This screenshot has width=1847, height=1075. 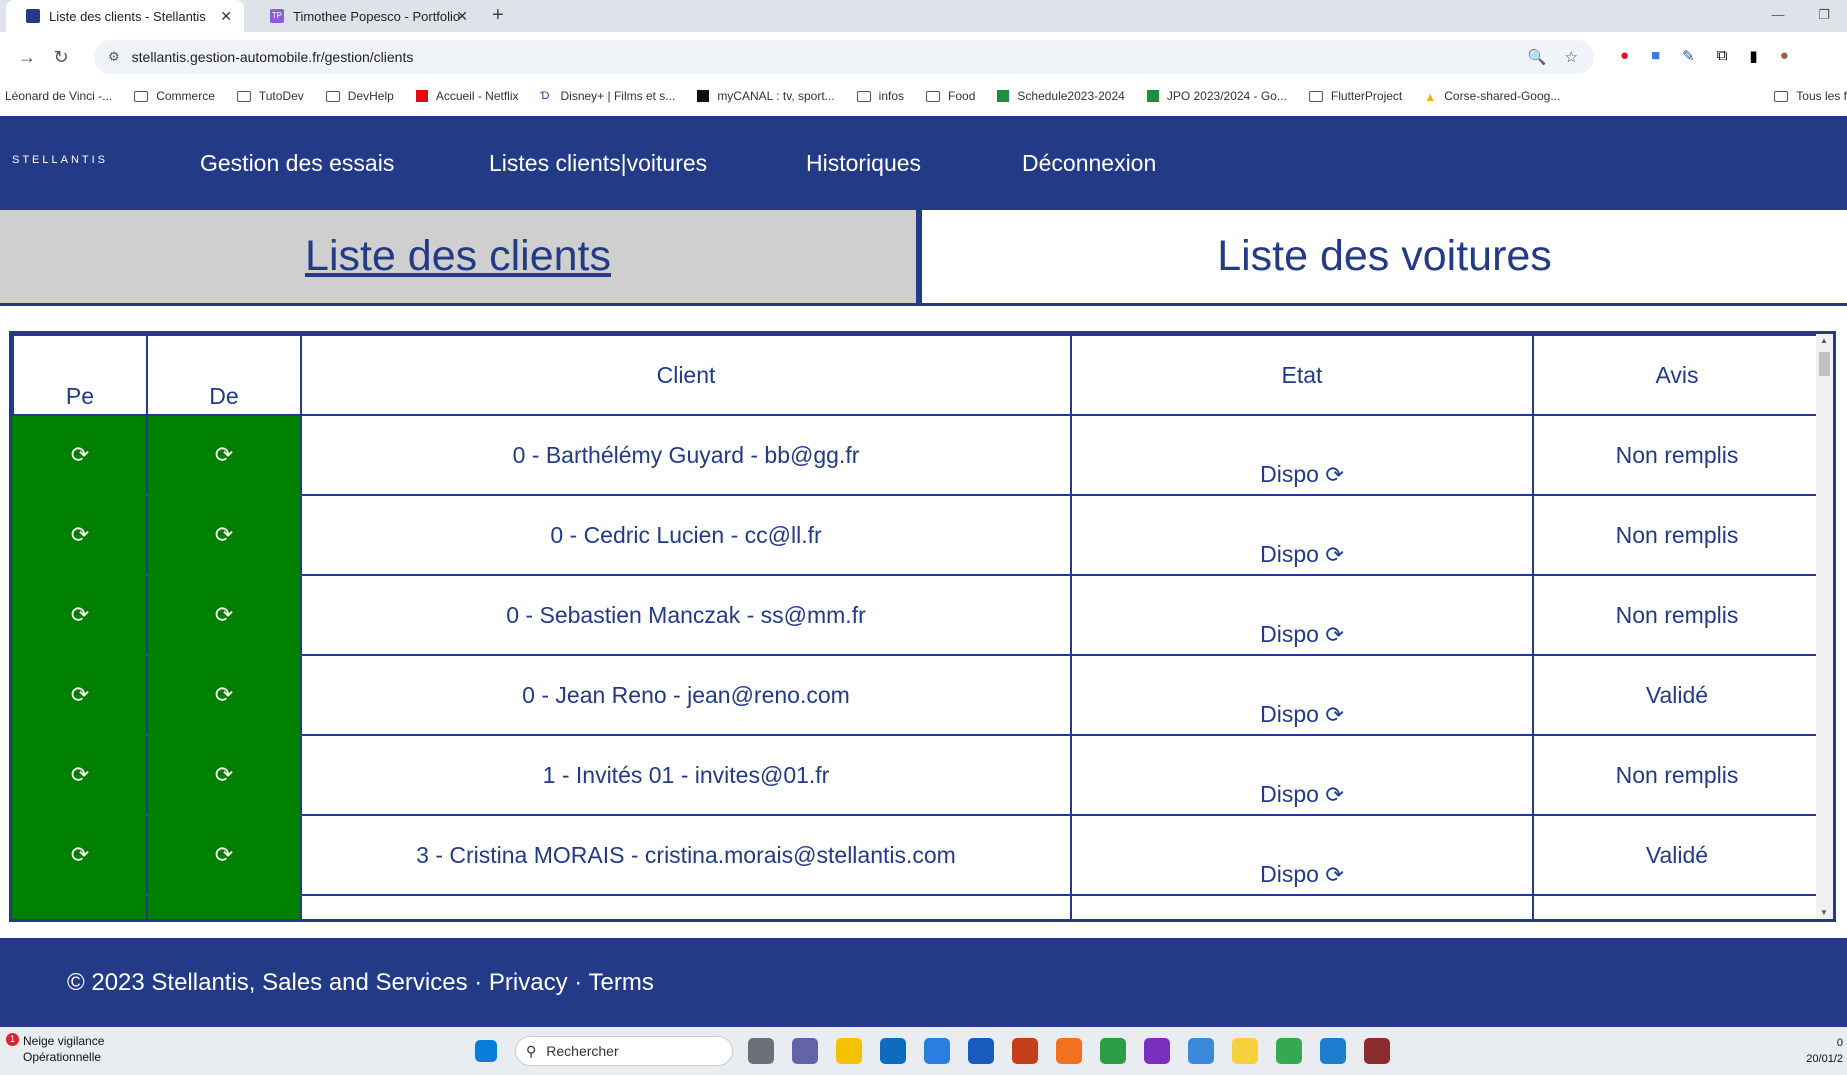 What do you see at coordinates (1784, 56) in the screenshot?
I see `profile-avatar-icon: ●` at bounding box center [1784, 56].